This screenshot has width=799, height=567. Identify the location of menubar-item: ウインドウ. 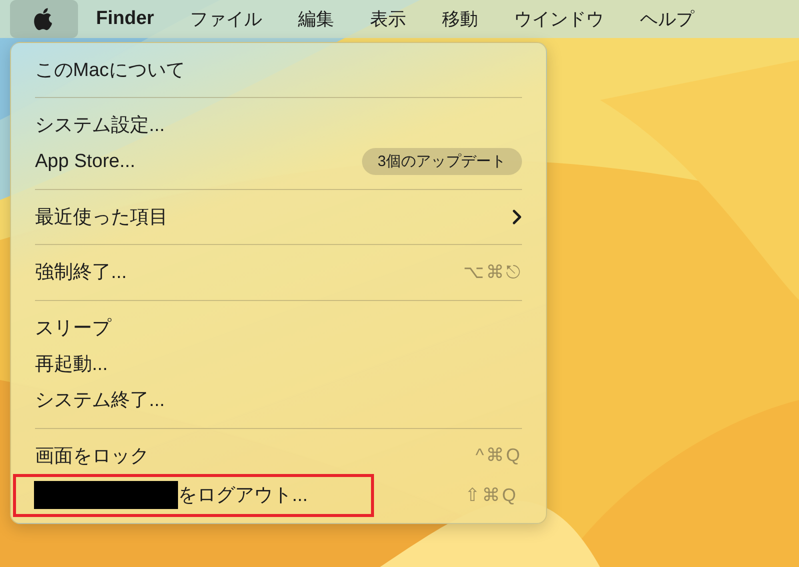
(559, 19).